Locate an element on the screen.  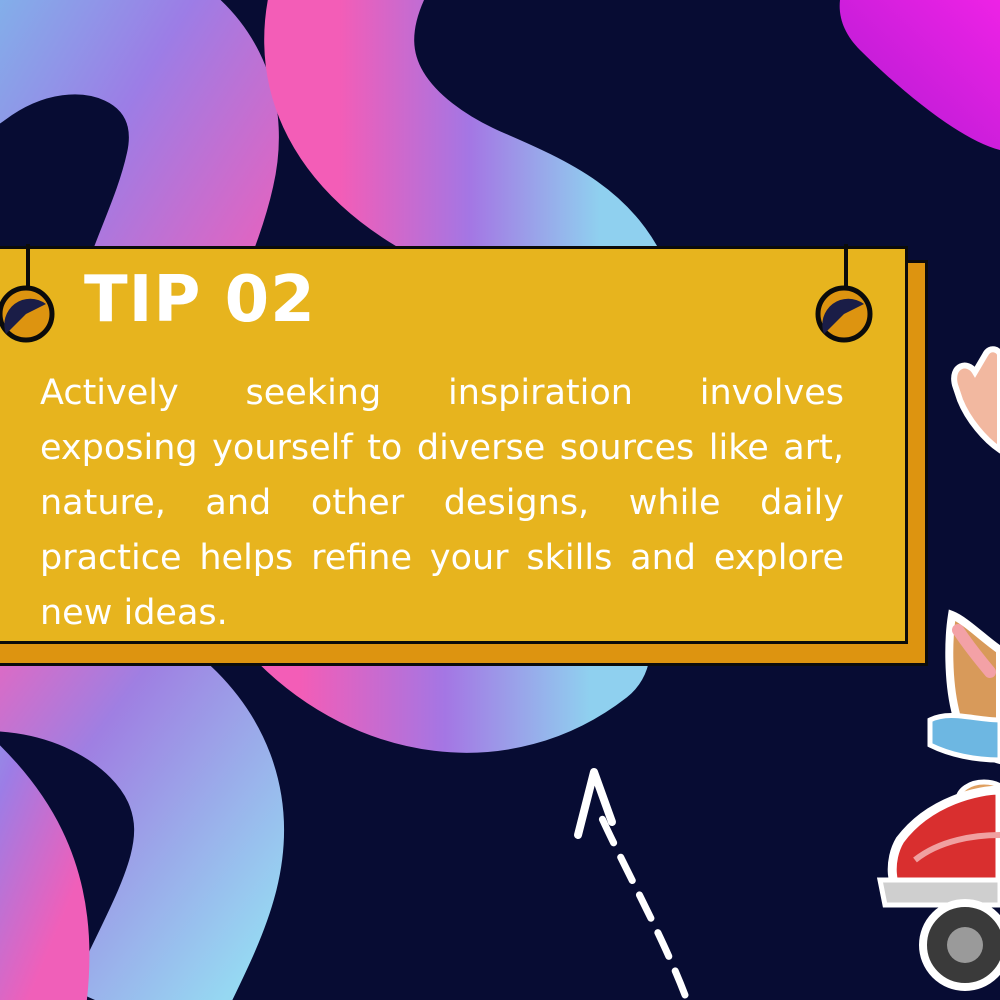
dog-on-scooter-sticker is located at coordinates (938, 668).